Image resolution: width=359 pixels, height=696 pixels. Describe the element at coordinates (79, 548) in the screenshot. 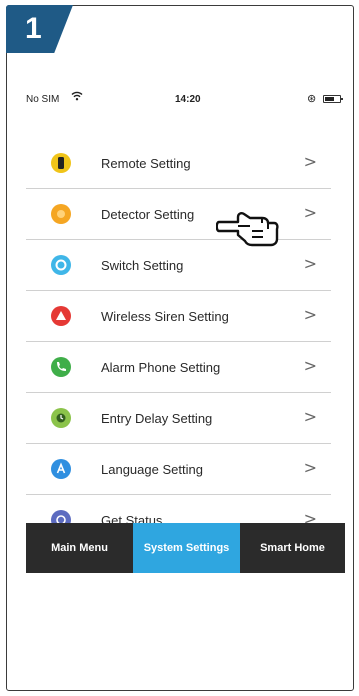

I see `tab-main-menu: Main Menu` at that location.